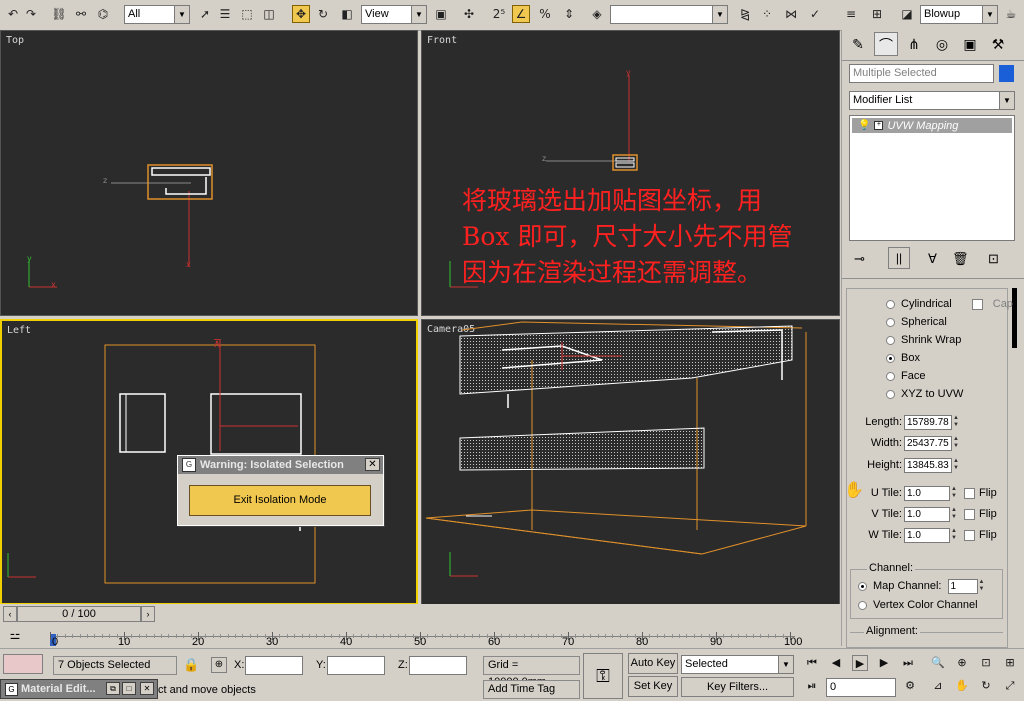 Image resolution: width=1024 pixels, height=701 pixels. What do you see at coordinates (1010, 663) in the screenshot?
I see `zoom-extents-all-icon: ⊞` at bounding box center [1010, 663].